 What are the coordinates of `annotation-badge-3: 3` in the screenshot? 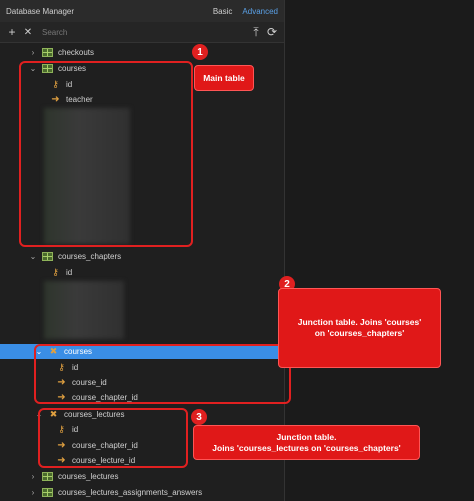 It's located at (199, 417).